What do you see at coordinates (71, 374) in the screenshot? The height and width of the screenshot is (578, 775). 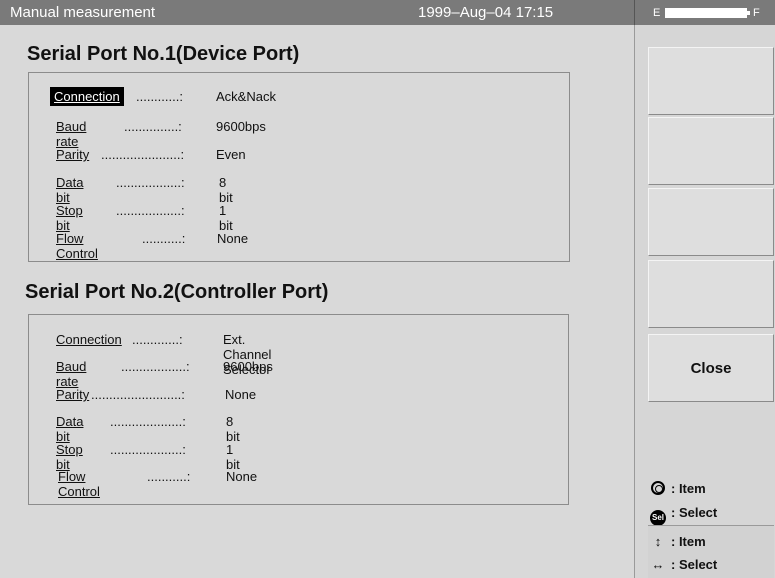 I see `port2-baud-rate-label: Baud rate` at bounding box center [71, 374].